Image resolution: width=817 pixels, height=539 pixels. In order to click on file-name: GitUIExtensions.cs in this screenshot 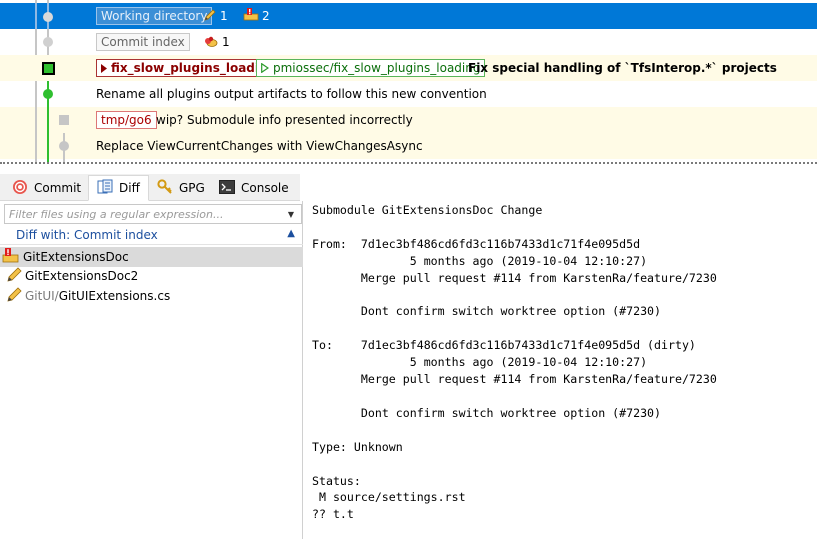, I will do `click(114, 296)`.